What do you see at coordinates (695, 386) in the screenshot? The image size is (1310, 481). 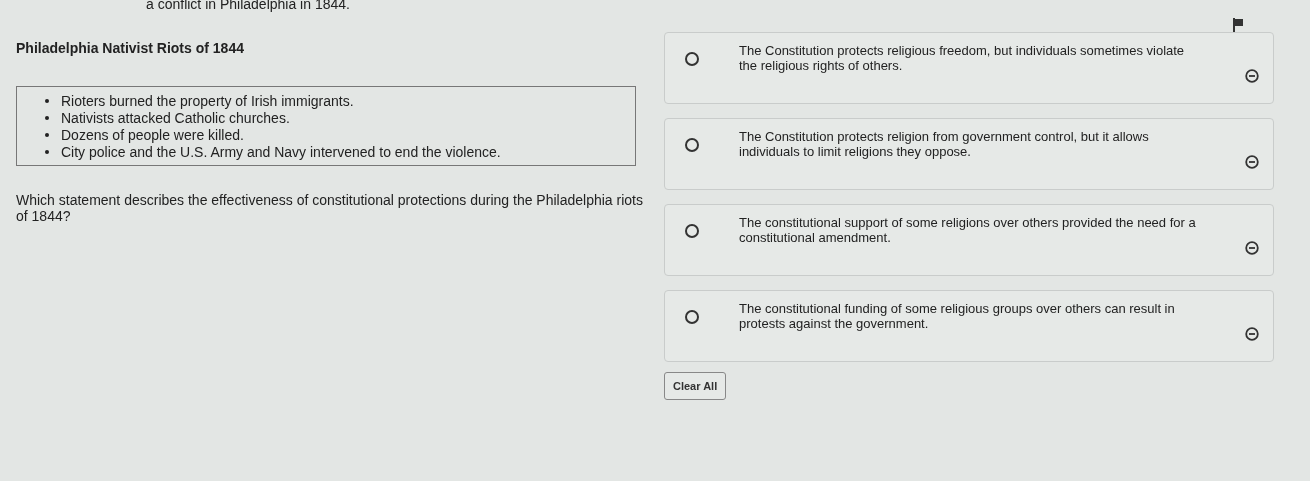 I see `clear-all-button: Clear All` at bounding box center [695, 386].